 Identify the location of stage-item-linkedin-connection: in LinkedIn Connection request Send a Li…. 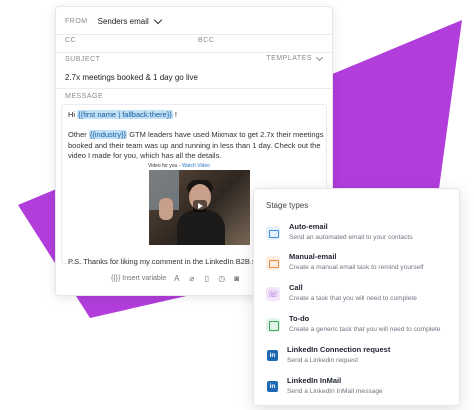
(328, 354).